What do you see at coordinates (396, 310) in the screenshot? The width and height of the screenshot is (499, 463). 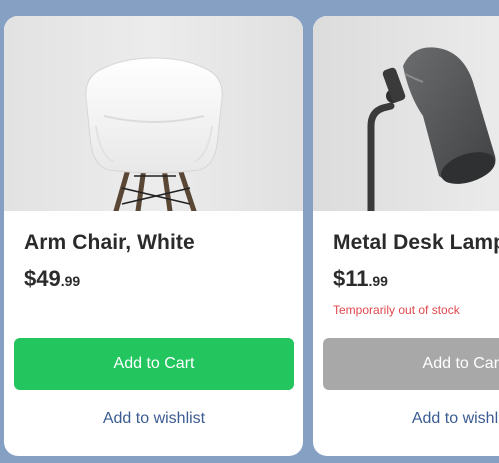 I see `out-of-stock-notice: Temporarily out of stock` at bounding box center [396, 310].